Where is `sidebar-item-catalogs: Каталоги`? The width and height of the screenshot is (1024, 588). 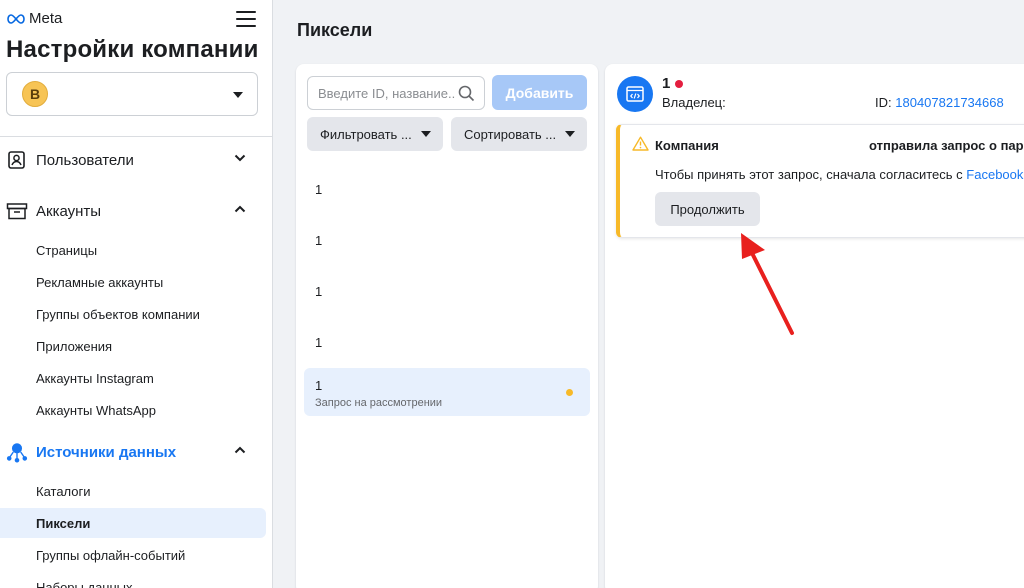
sidebar-item-catalogs: Каталоги is located at coordinates (133, 491).